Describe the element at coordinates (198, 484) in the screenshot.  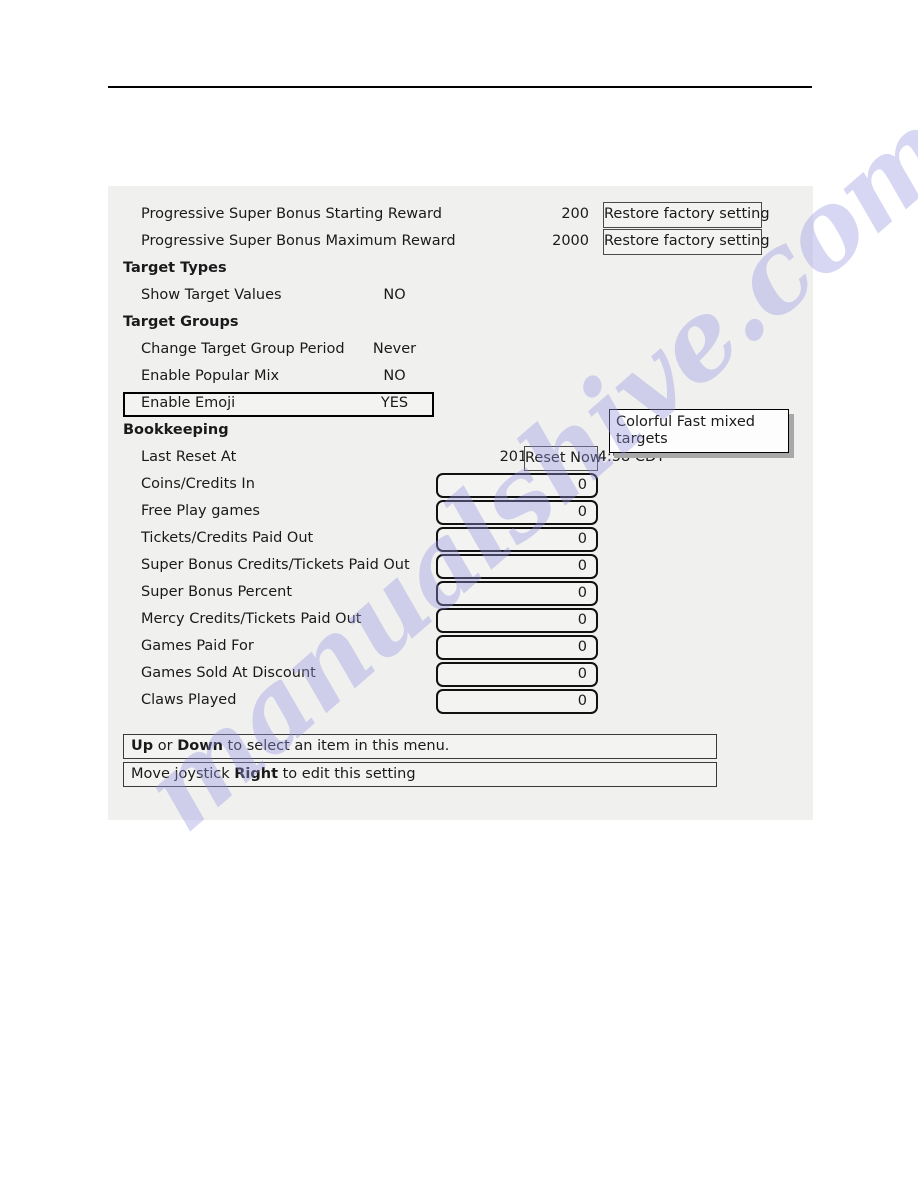
I see `setting-label: Coins/Credits In` at that location.